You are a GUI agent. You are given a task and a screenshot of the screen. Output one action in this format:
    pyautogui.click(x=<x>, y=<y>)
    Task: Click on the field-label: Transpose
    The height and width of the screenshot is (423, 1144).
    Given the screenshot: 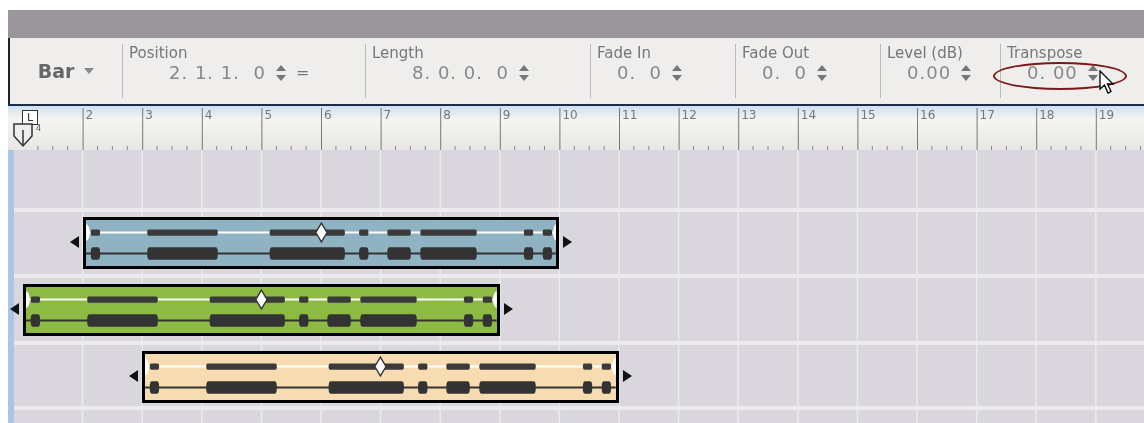 What is the action you would take?
    pyautogui.click(x=1045, y=53)
    